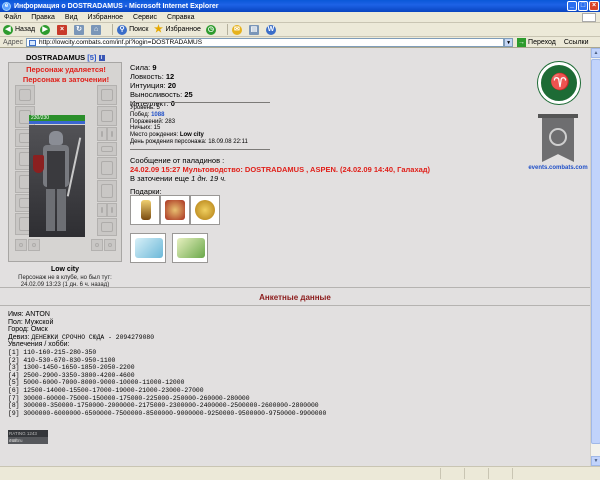 The width and height of the screenshot is (600, 480). Describe the element at coordinates (558, 140) in the screenshot. I see `events-banner` at that location.